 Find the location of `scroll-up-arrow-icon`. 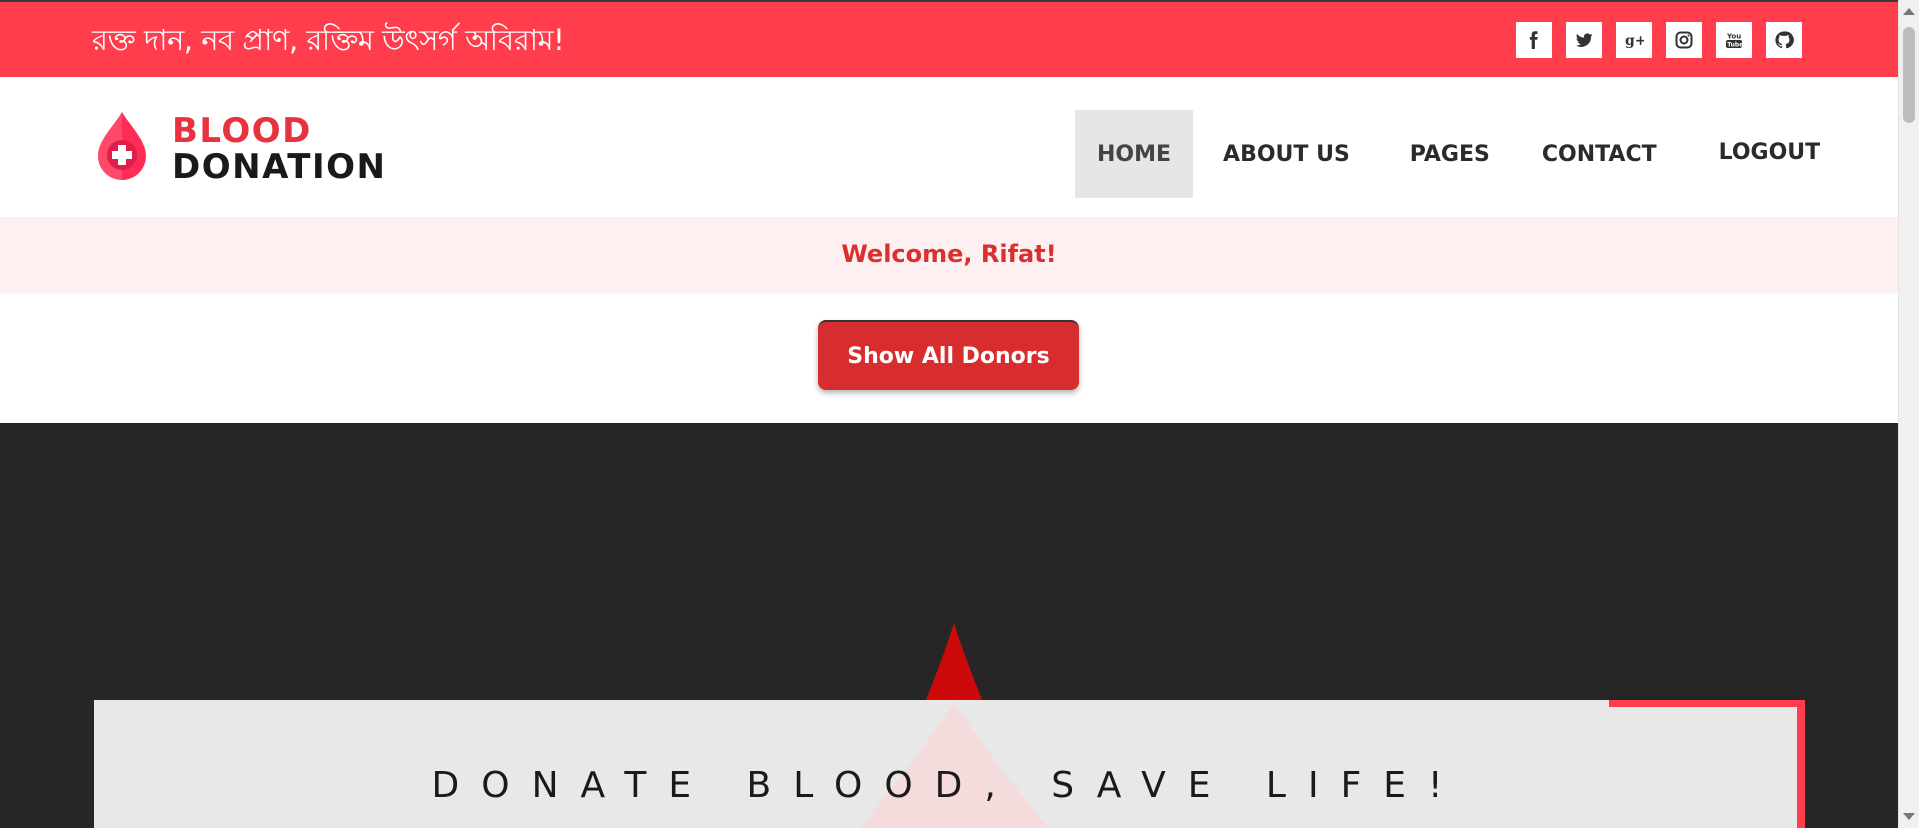

scroll-up-arrow-icon is located at coordinates (1909, 11).